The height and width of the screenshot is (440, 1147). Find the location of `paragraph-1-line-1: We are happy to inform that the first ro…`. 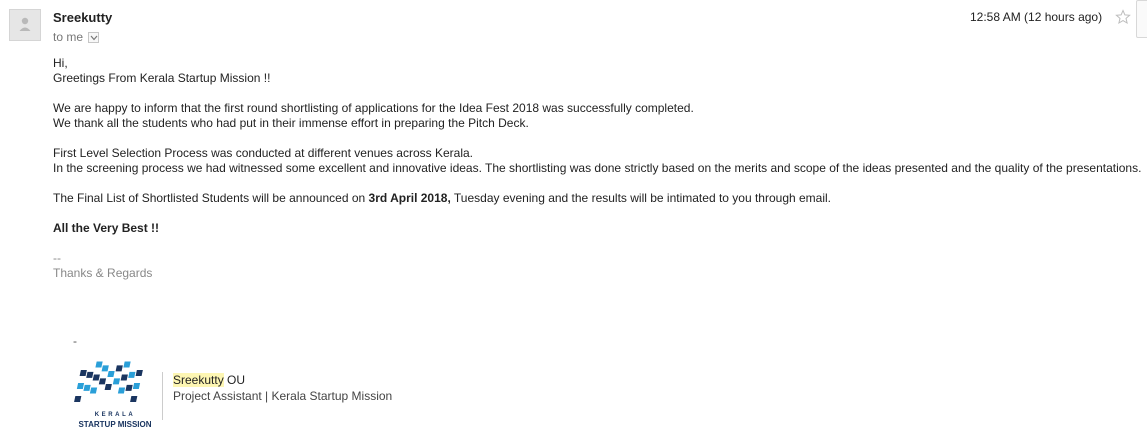

paragraph-1-line-1: We are happy to inform that the first ro… is located at coordinates (373, 108).